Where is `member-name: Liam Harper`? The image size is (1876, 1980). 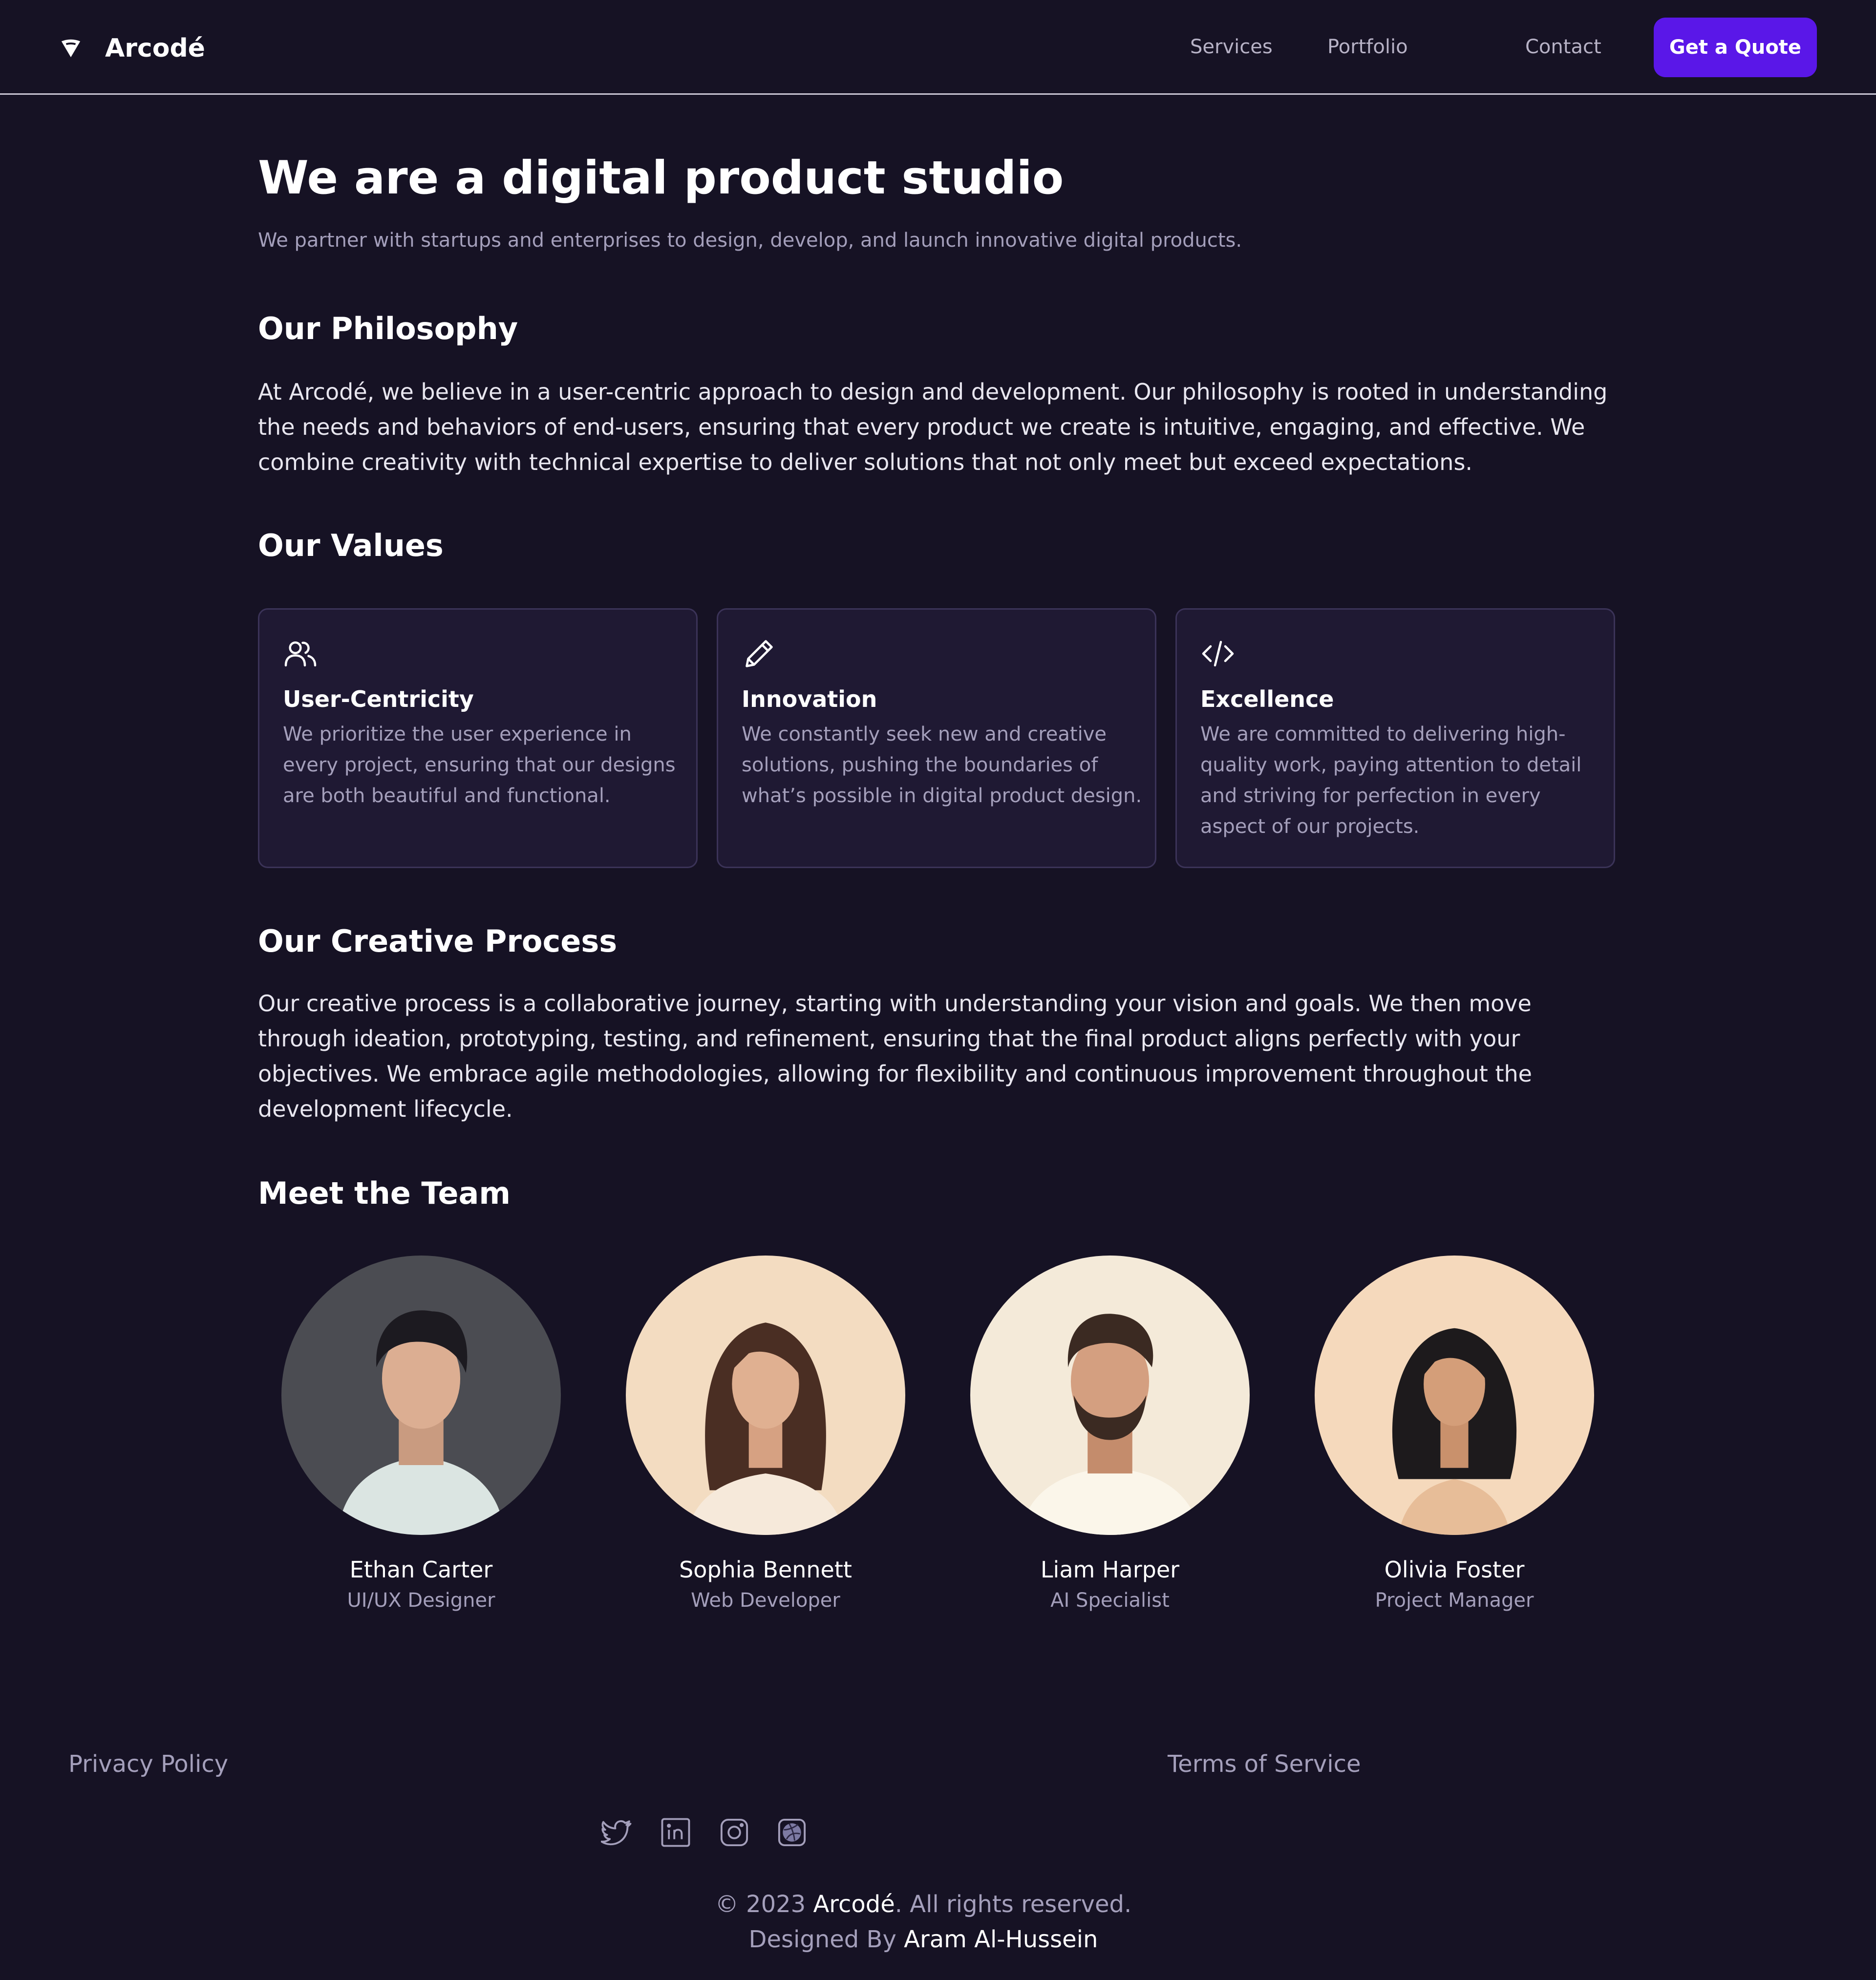 member-name: Liam Harper is located at coordinates (1110, 1569).